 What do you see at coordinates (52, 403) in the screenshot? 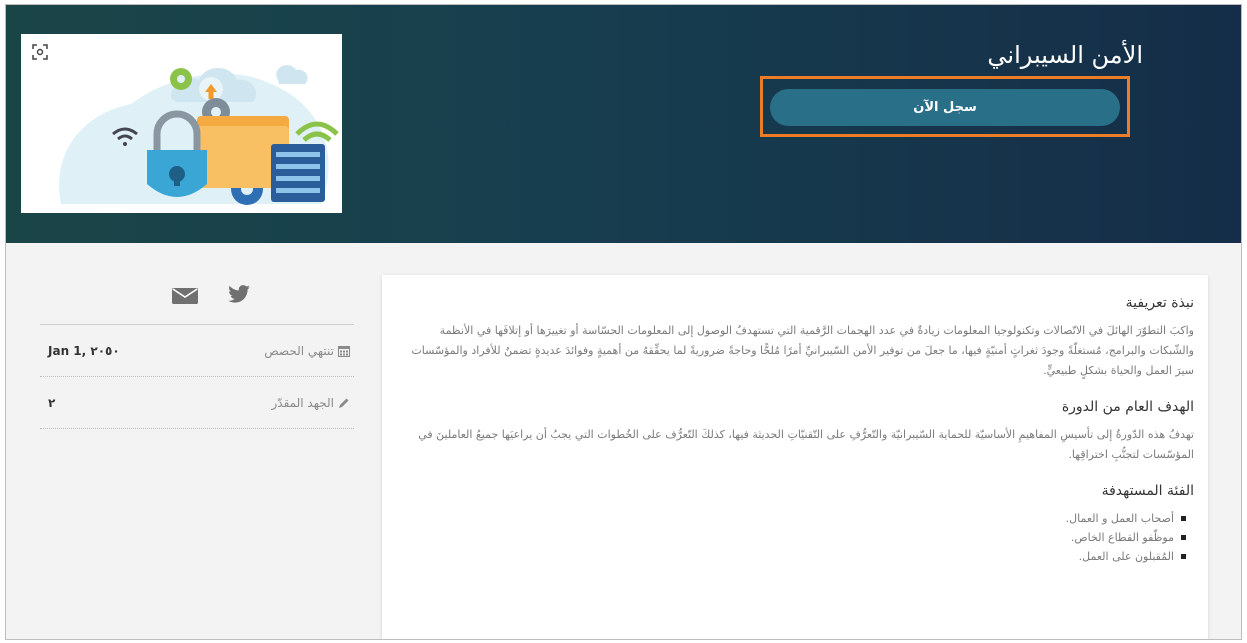
I see `effort-value: ٢` at bounding box center [52, 403].